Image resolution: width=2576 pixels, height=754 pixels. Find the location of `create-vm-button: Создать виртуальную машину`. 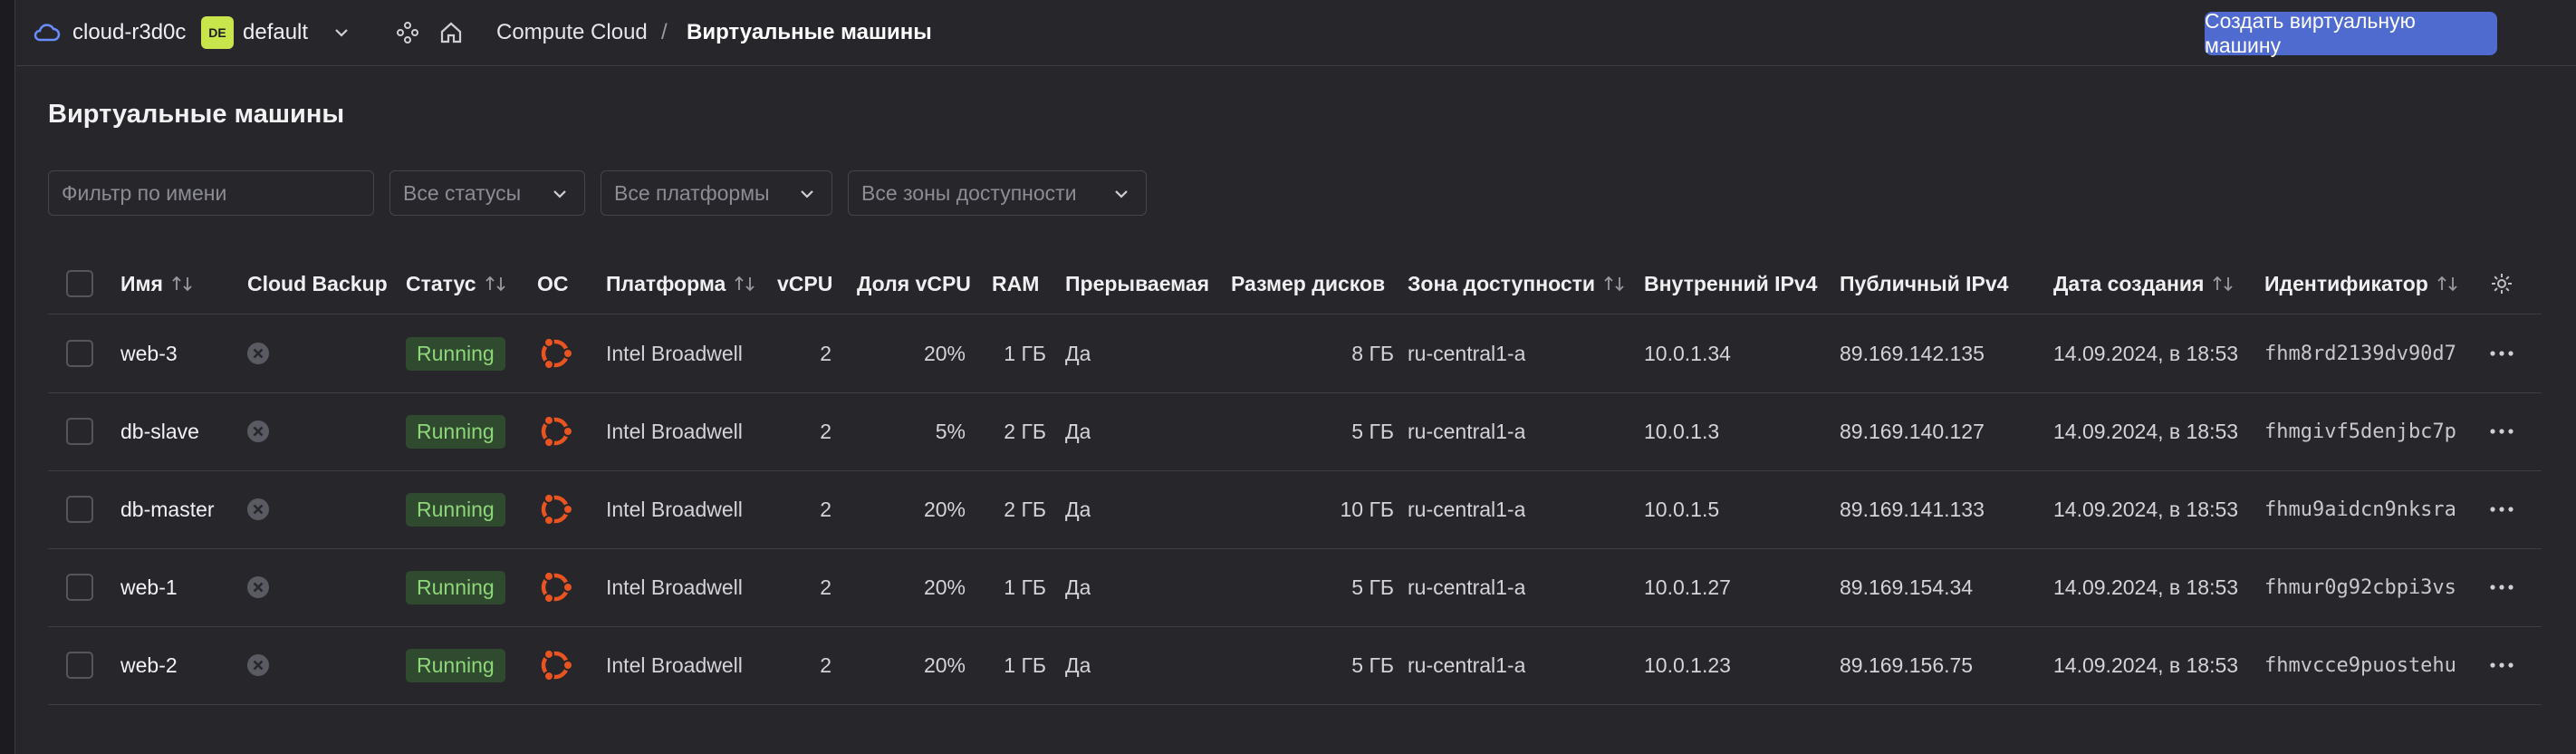

create-vm-button: Создать виртуальную машину is located at coordinates (2351, 33).